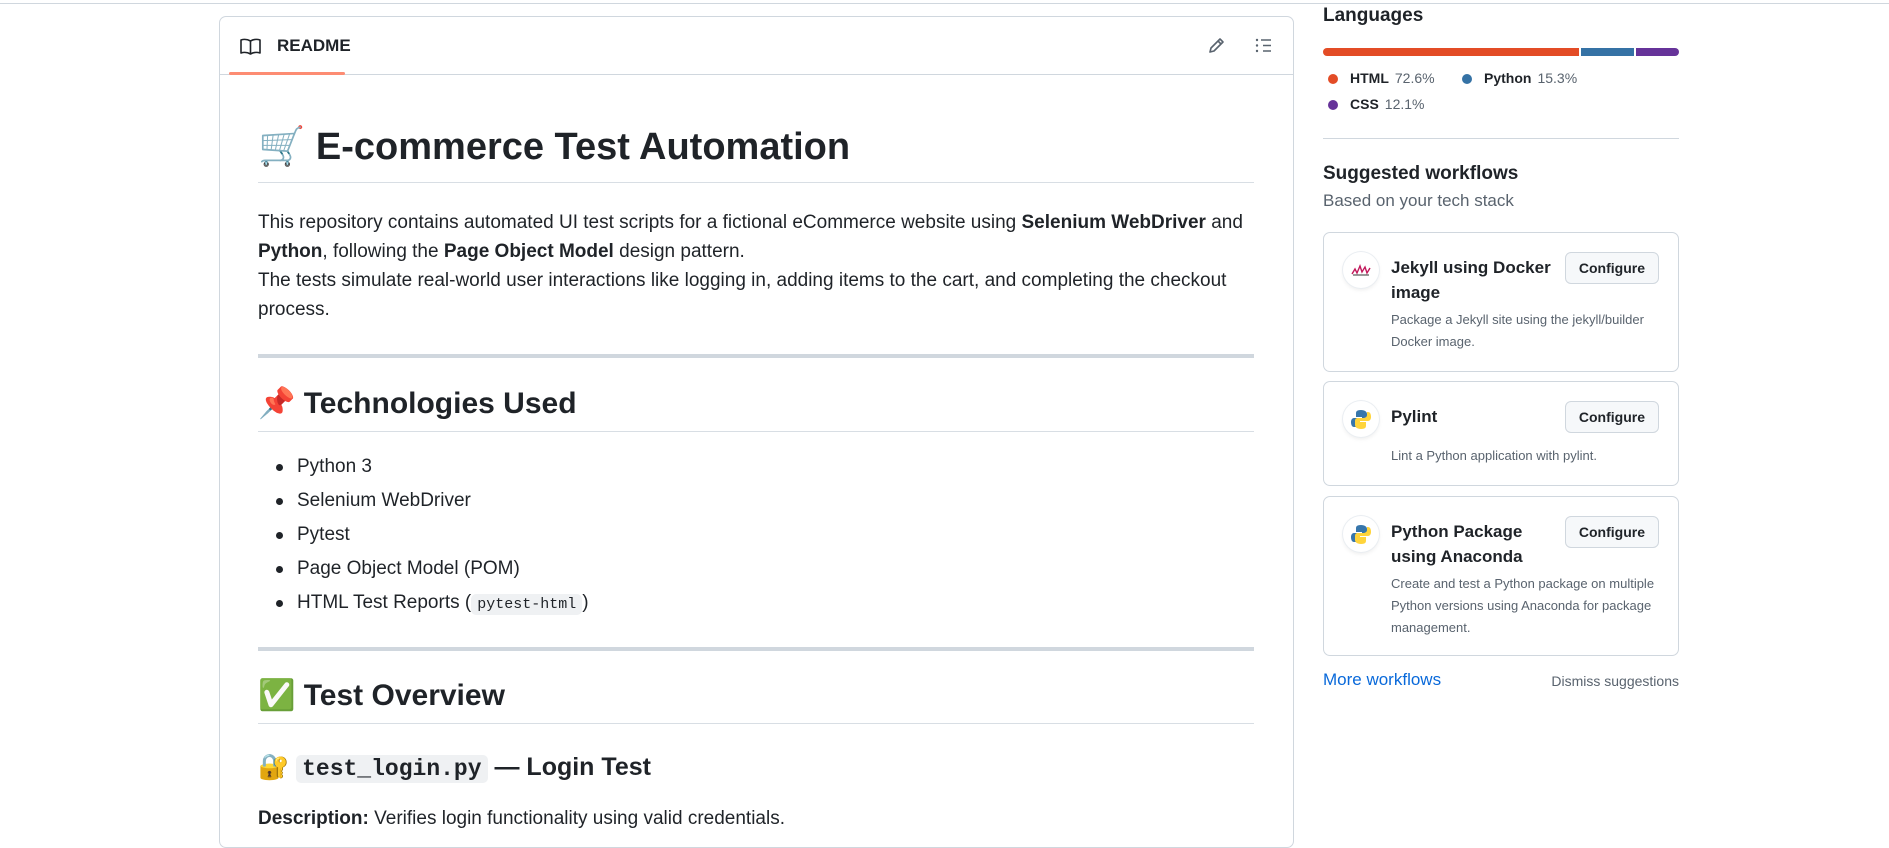 The image size is (1889, 848). What do you see at coordinates (1224, 222) in the screenshot?
I see `intro-text-2: and` at bounding box center [1224, 222].